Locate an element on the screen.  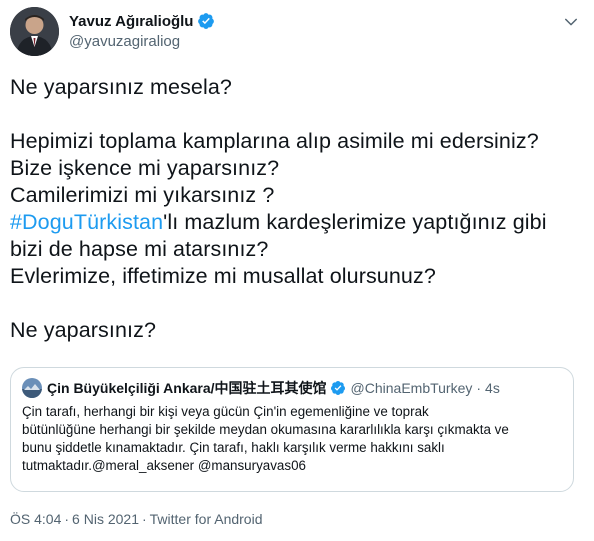
chevron-down-icon is located at coordinates (571, 22).